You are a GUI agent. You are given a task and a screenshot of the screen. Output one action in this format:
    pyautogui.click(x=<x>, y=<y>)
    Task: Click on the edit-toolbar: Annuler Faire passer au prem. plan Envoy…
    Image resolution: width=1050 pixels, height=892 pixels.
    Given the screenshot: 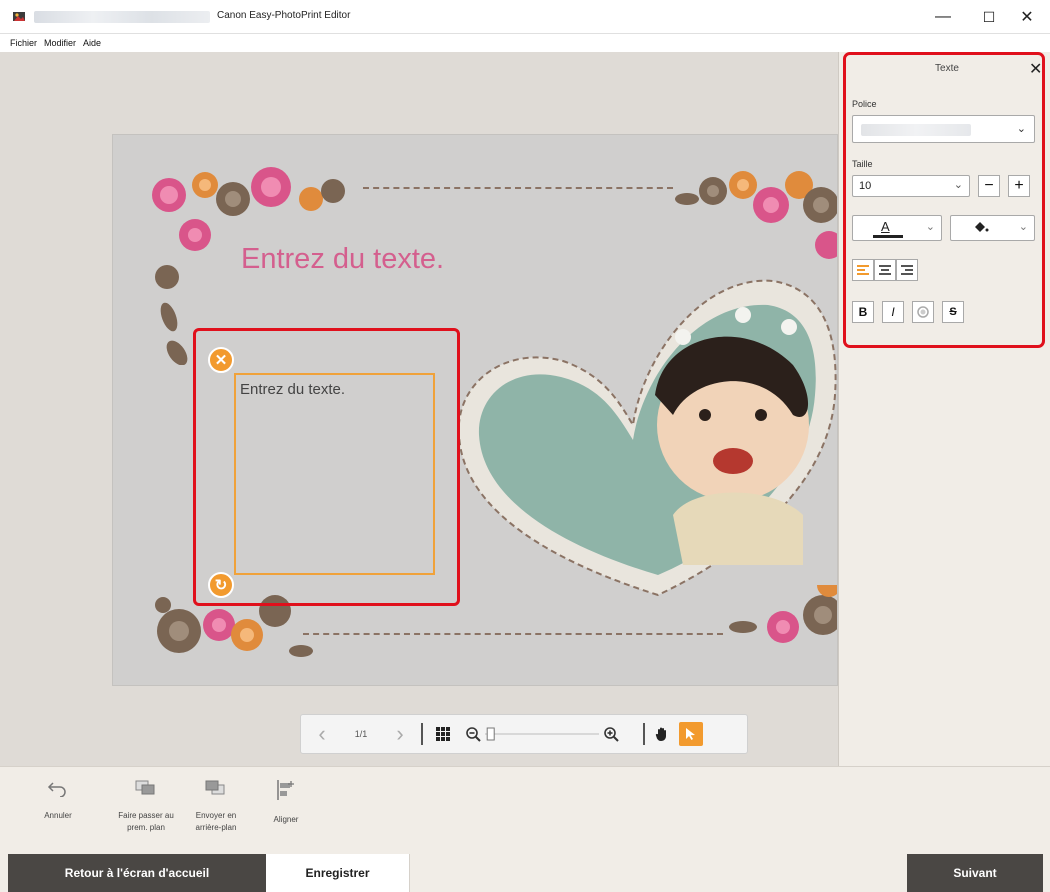 What is the action you would take?
    pyautogui.click(x=525, y=810)
    